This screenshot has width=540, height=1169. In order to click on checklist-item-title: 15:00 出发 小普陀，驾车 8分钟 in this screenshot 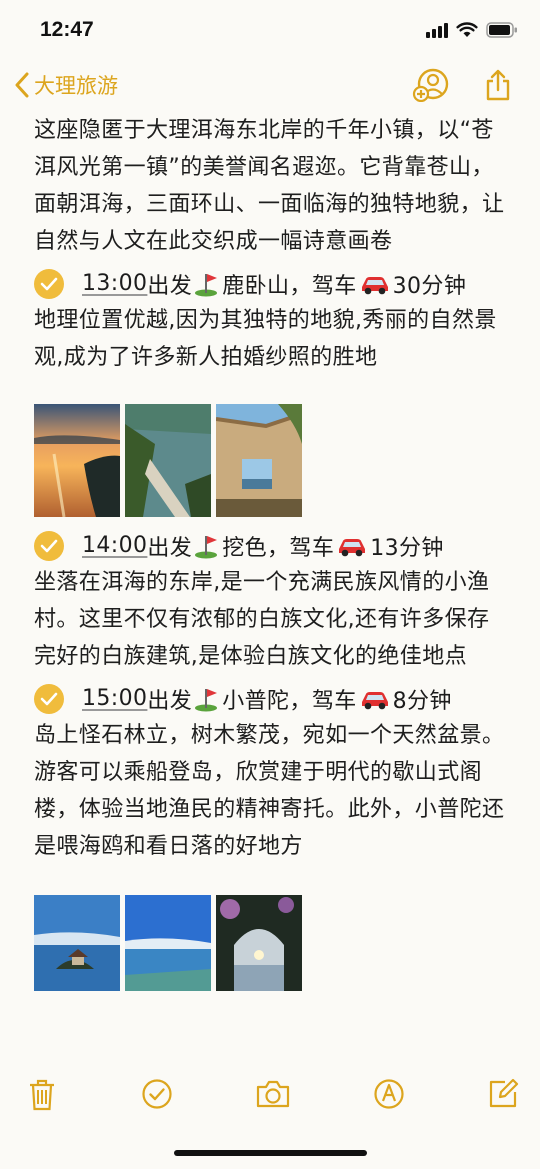, I will do `click(267, 699)`.